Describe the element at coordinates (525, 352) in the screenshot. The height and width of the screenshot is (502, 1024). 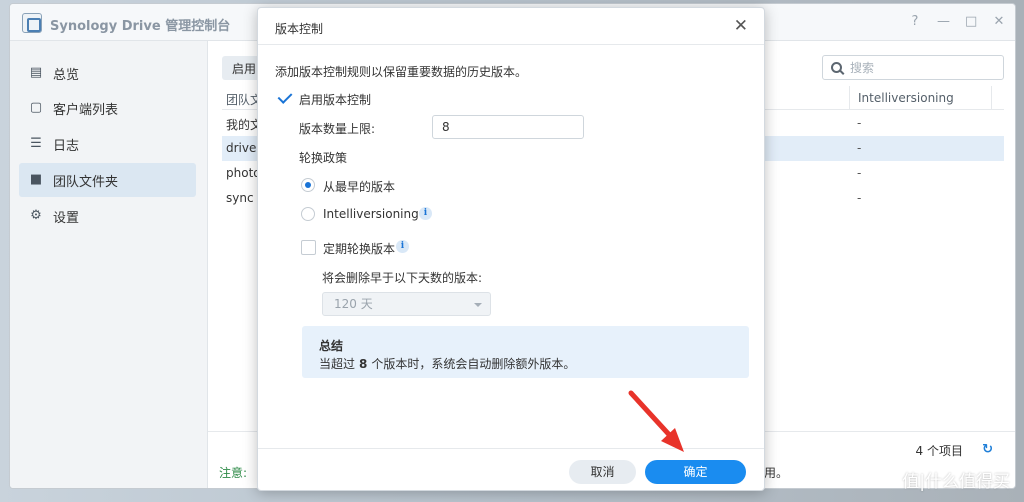
I see `summary-box: 总结 当超过 8 个版本时，系统会自动删除额外版本。` at that location.